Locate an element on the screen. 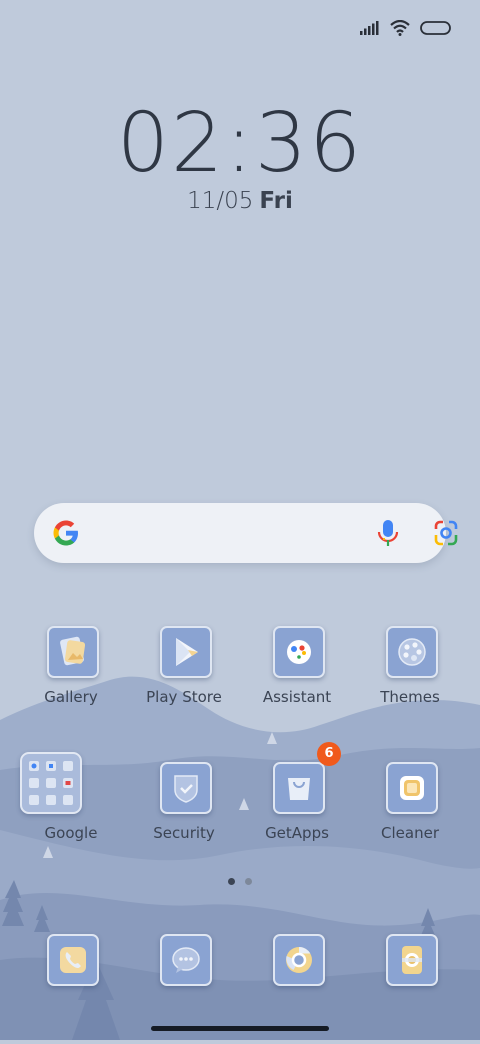  app-gallery: Gallery is located at coordinates (71, 681).